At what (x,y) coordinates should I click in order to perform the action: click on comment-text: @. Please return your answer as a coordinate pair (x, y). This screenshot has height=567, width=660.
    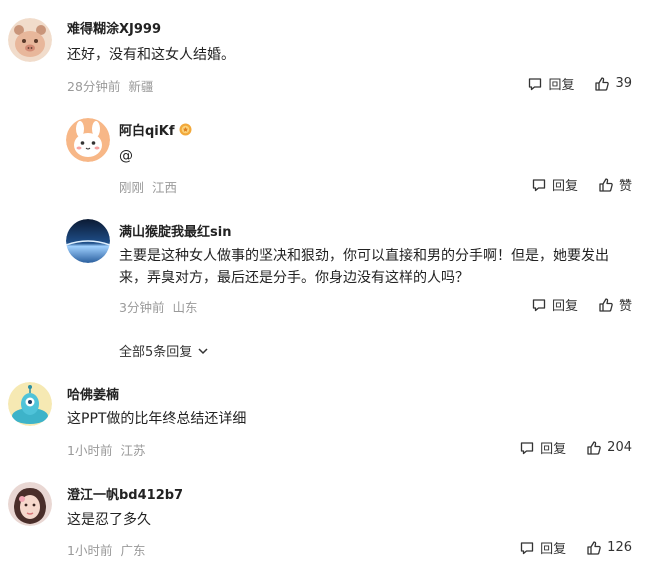
    Looking at the image, I should click on (126, 156).